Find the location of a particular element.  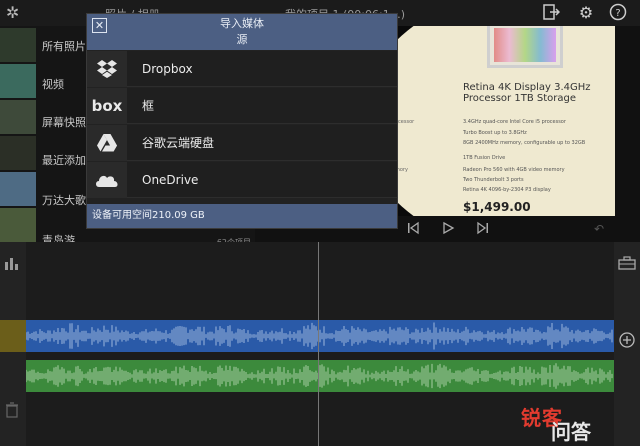

price-text: $1,499.00 is located at coordinates (497, 207).